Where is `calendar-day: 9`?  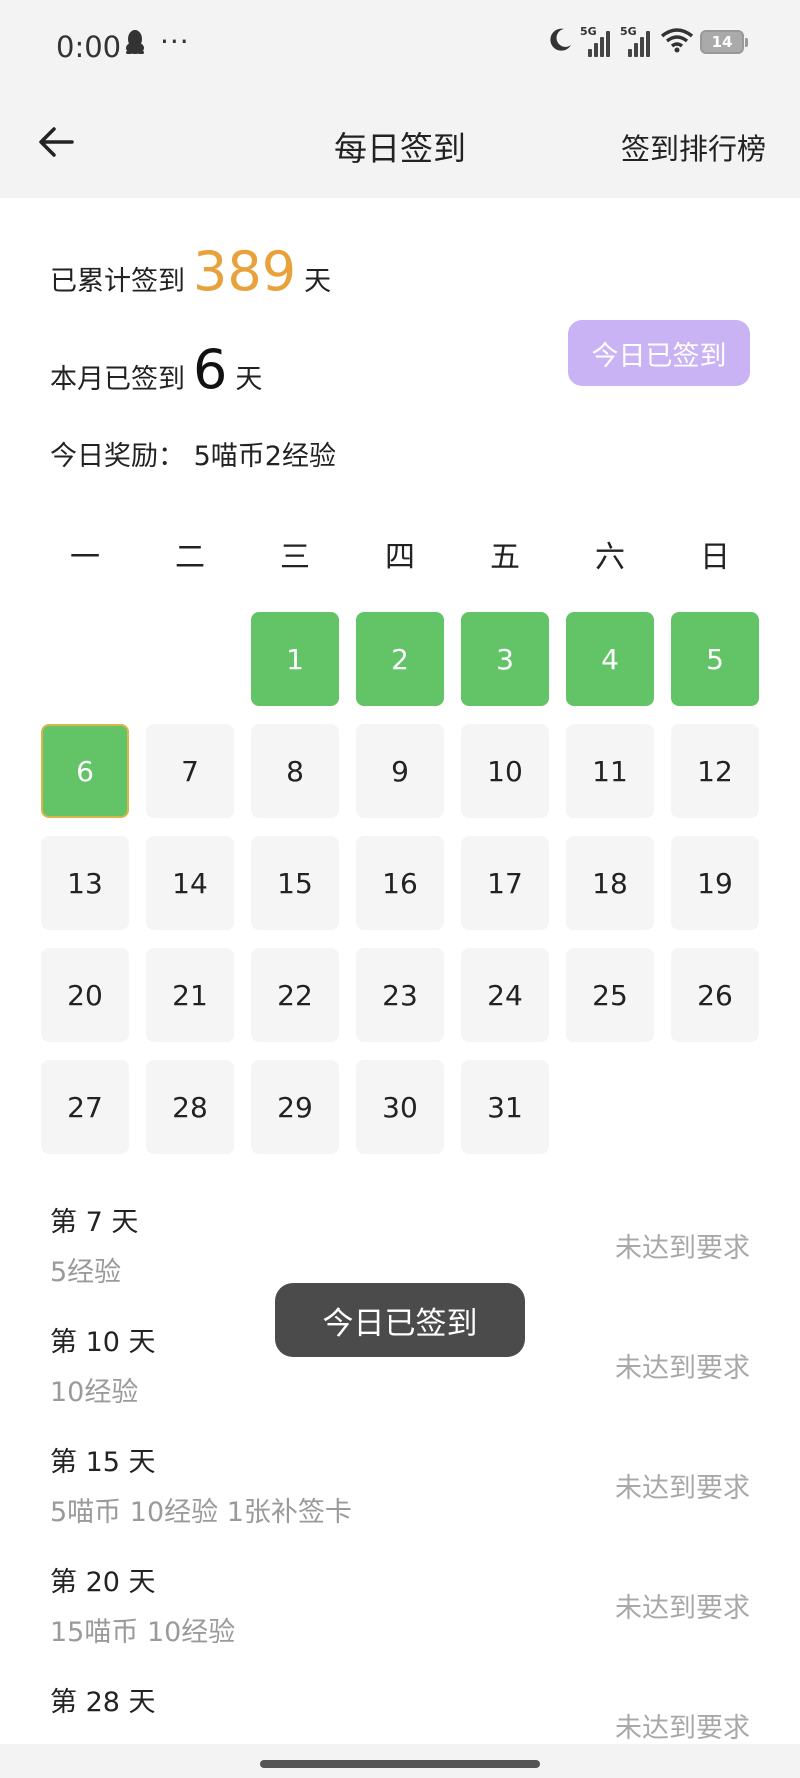
calendar-day: 9 is located at coordinates (400, 771).